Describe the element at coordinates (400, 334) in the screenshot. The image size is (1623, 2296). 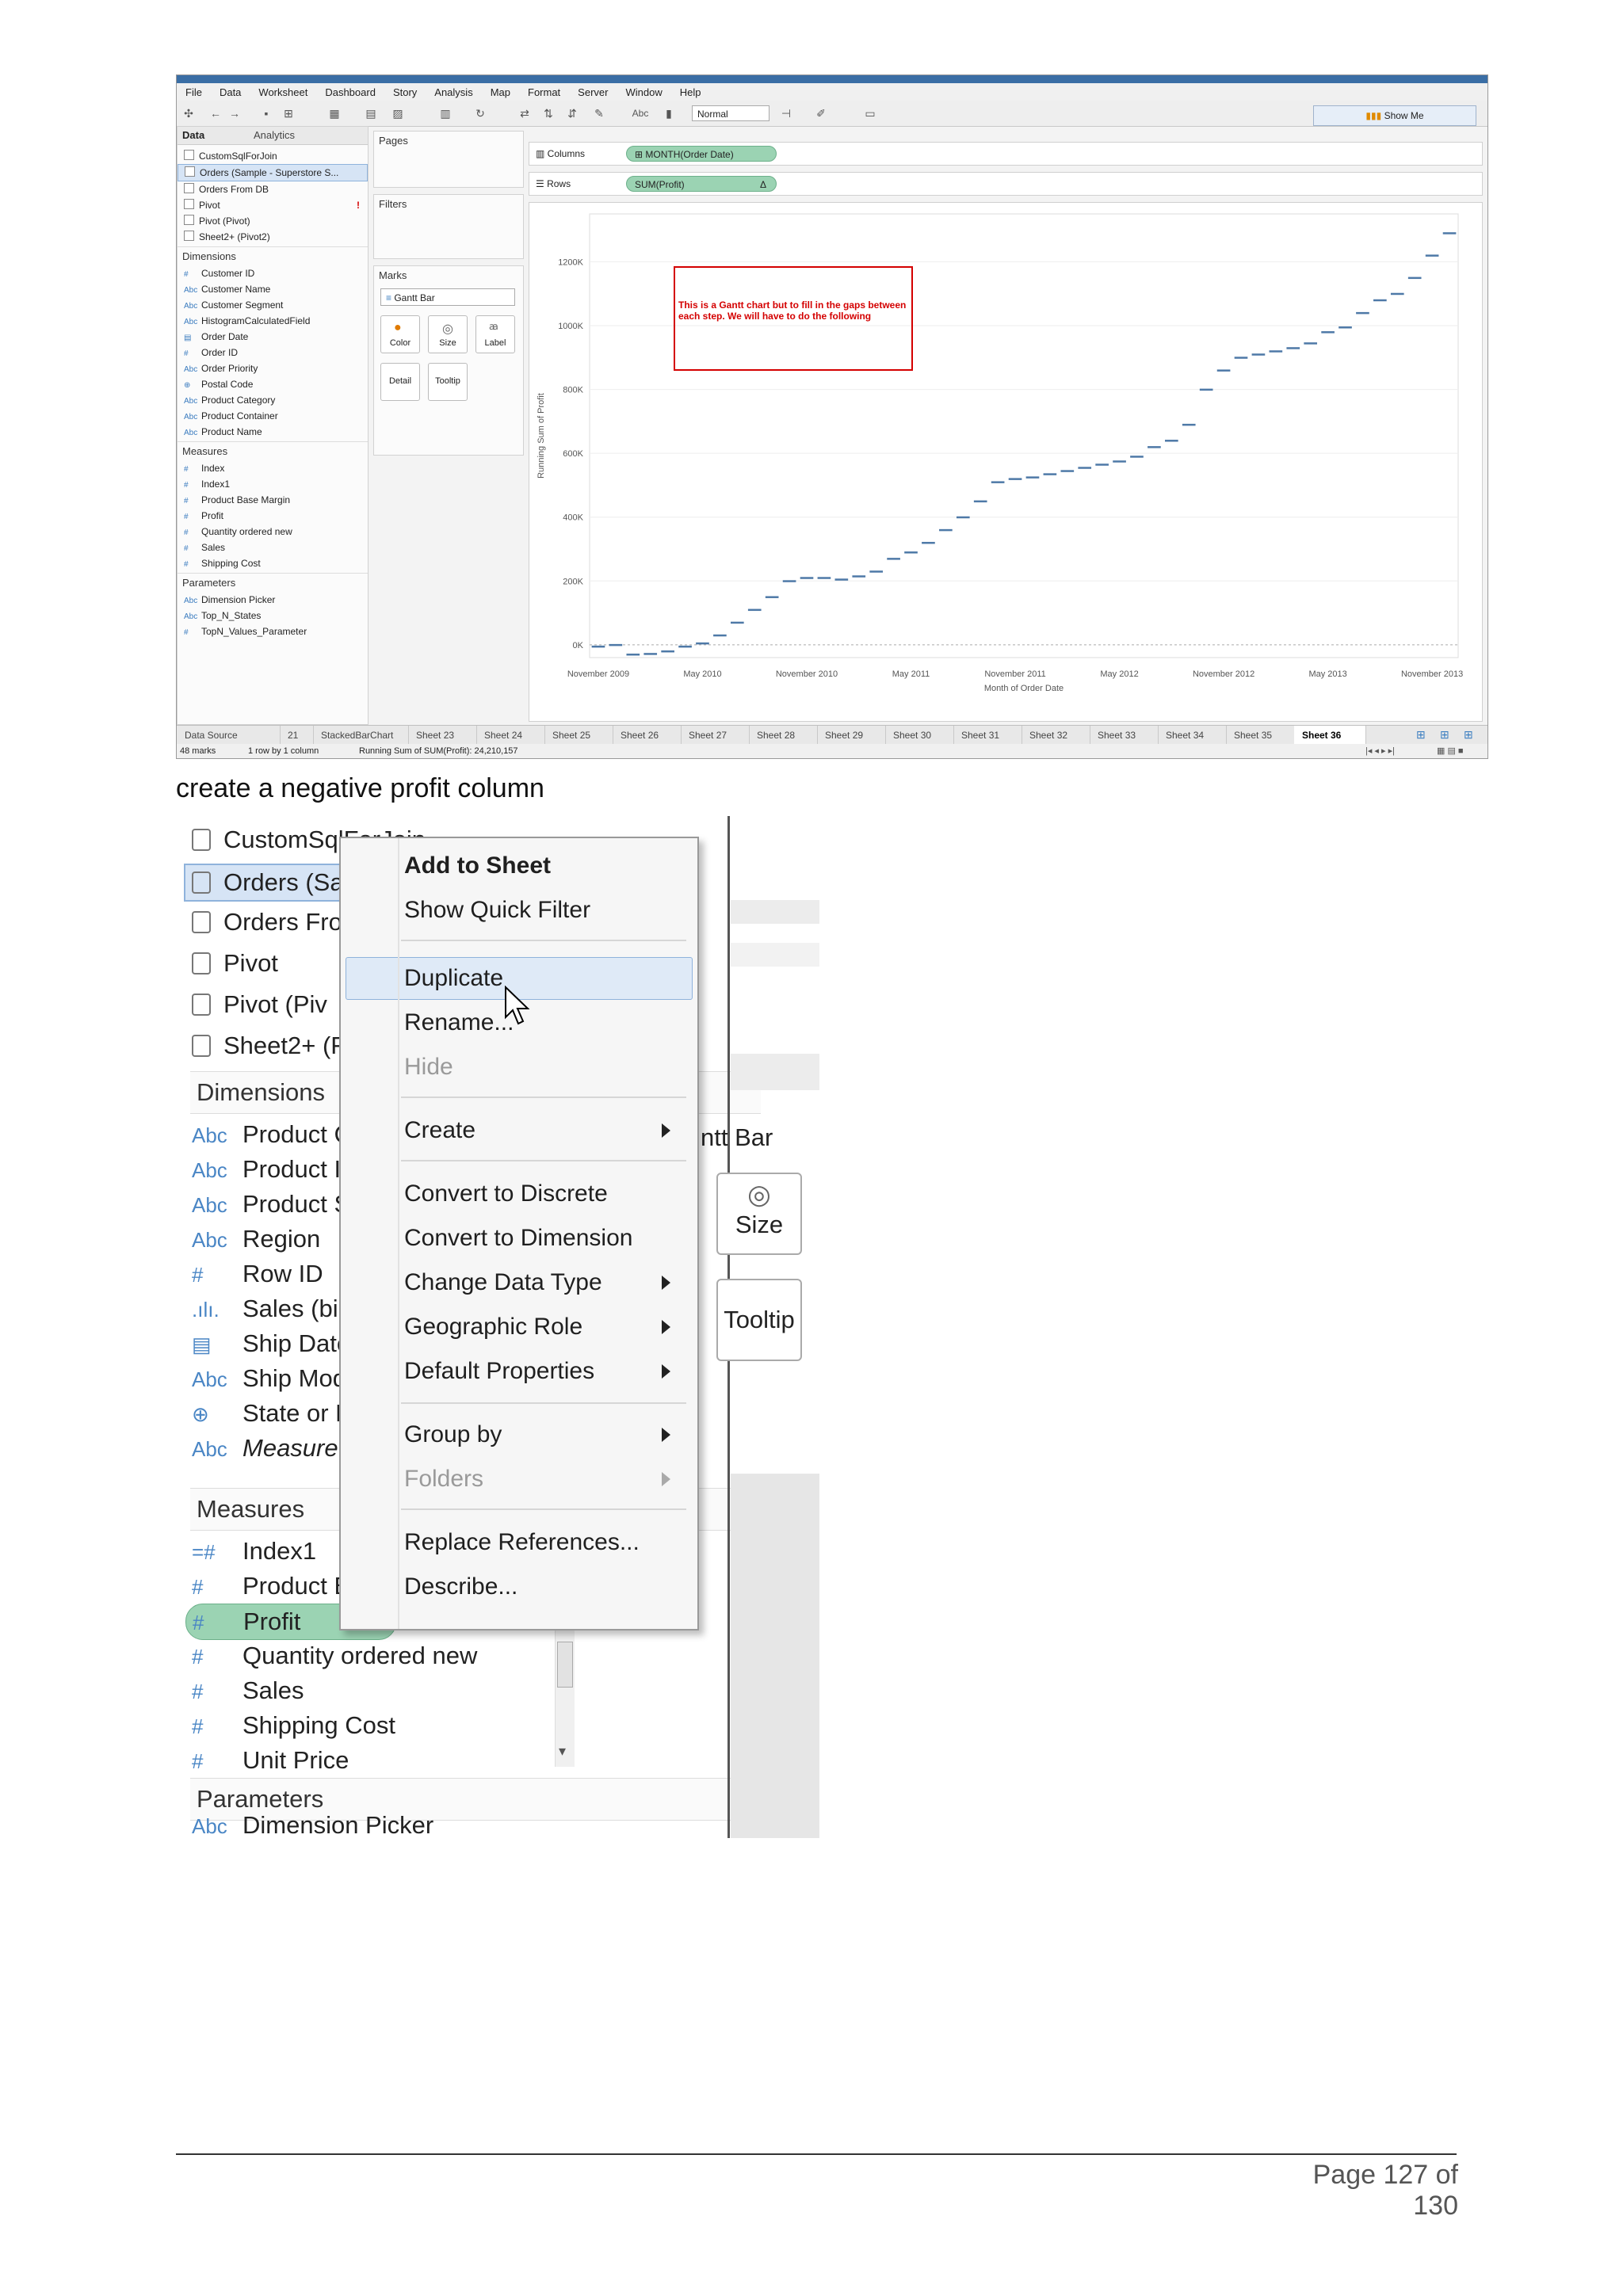
I see `color-button: ● Color` at that location.